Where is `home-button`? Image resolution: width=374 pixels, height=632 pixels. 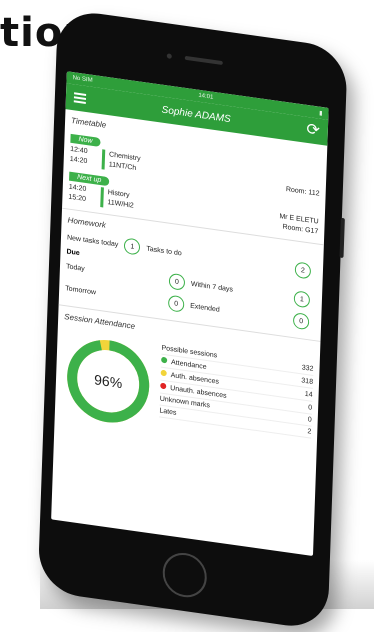
home-button is located at coordinates (184, 575).